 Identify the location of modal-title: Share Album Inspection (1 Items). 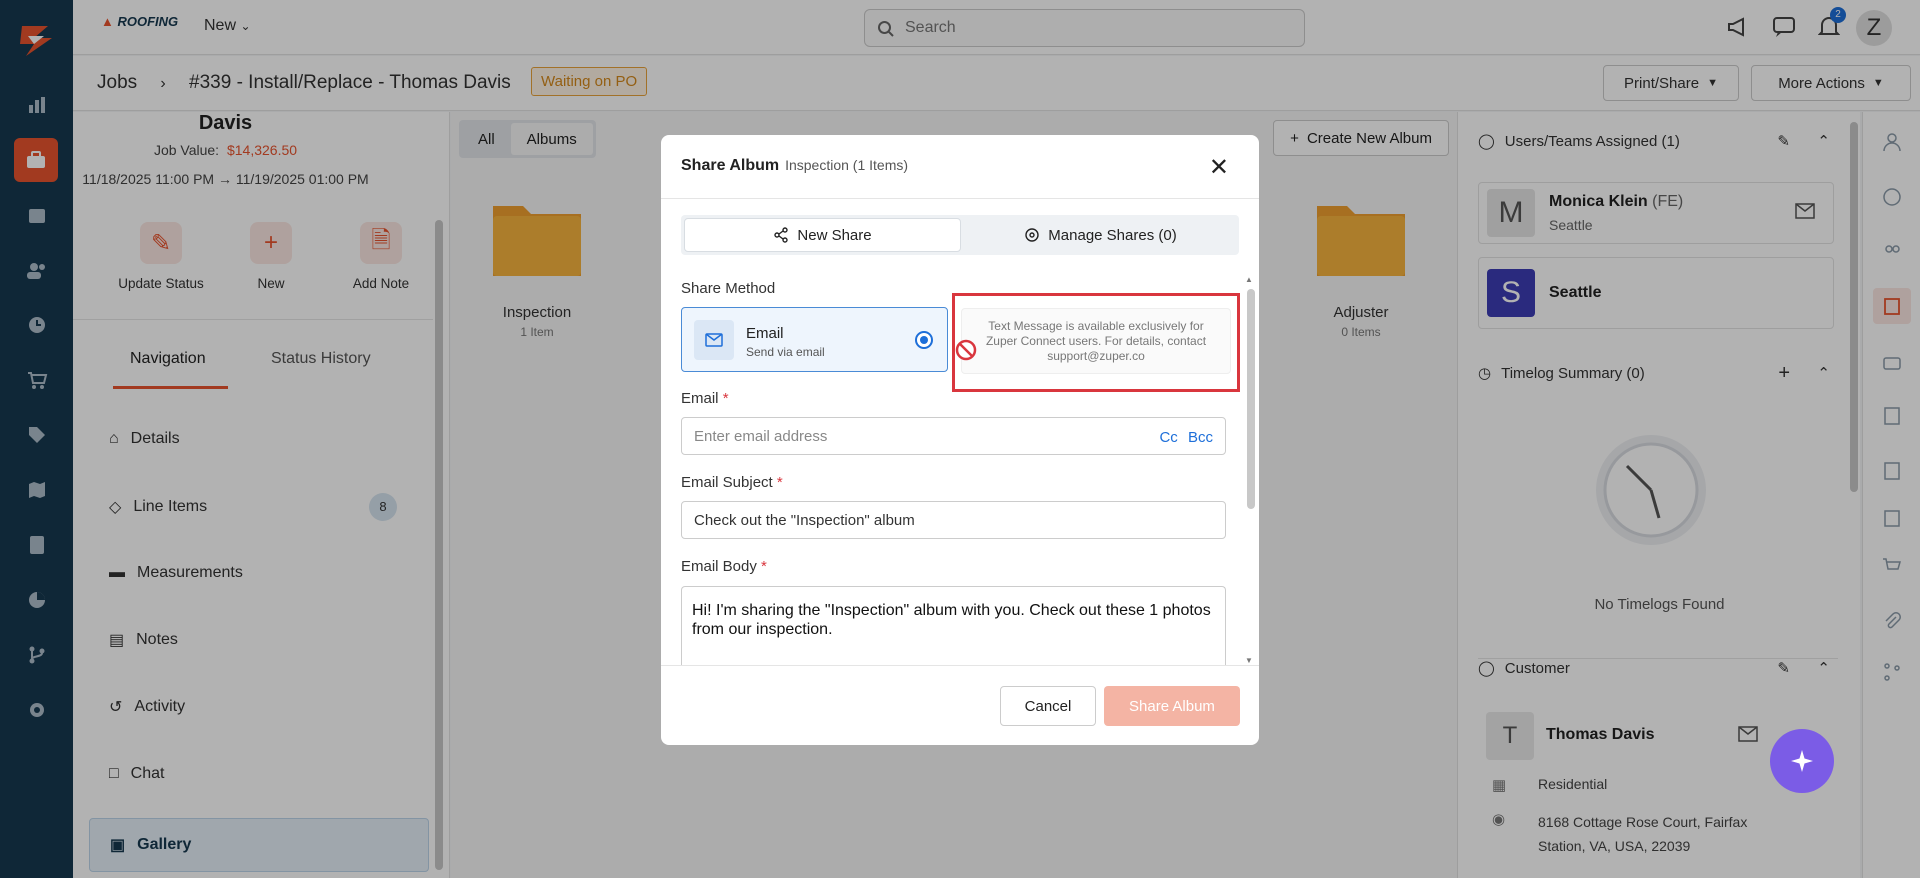
(795, 165).